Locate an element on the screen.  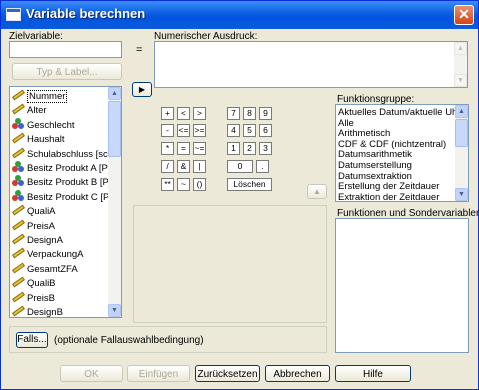
cancel-button: Abbrechen is located at coordinates (297, 373).